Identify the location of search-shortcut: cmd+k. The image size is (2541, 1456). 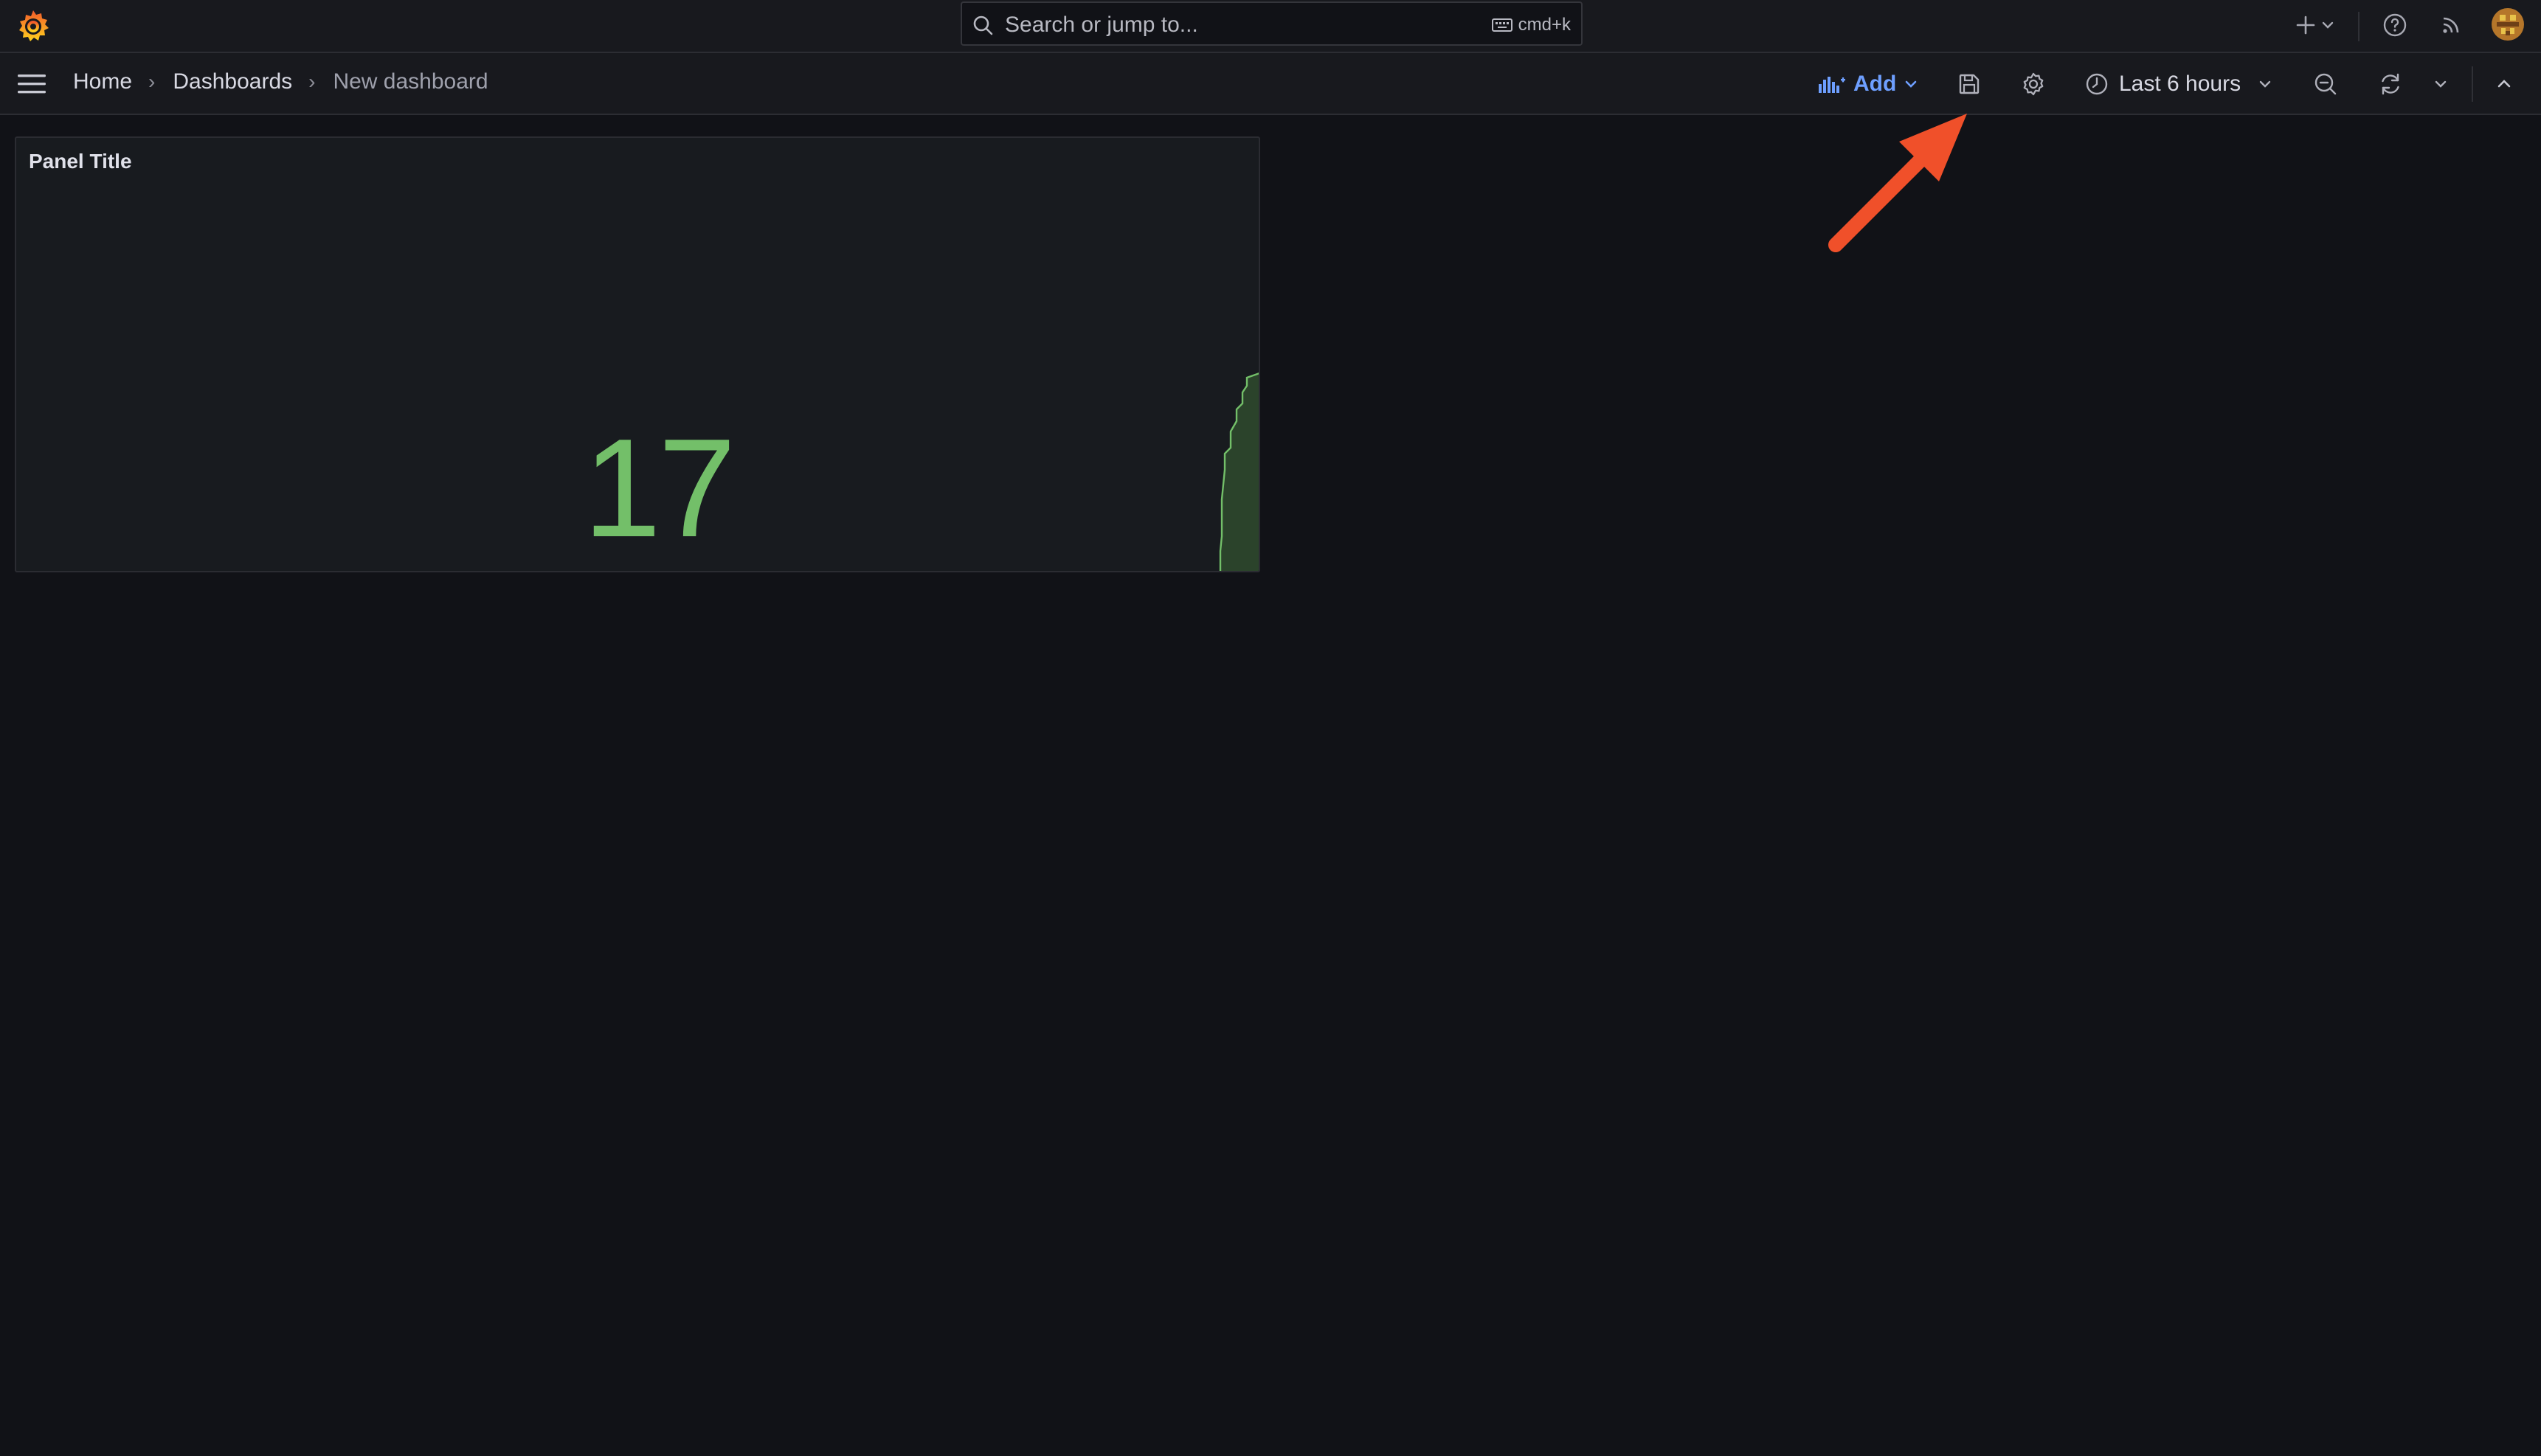
(1531, 25).